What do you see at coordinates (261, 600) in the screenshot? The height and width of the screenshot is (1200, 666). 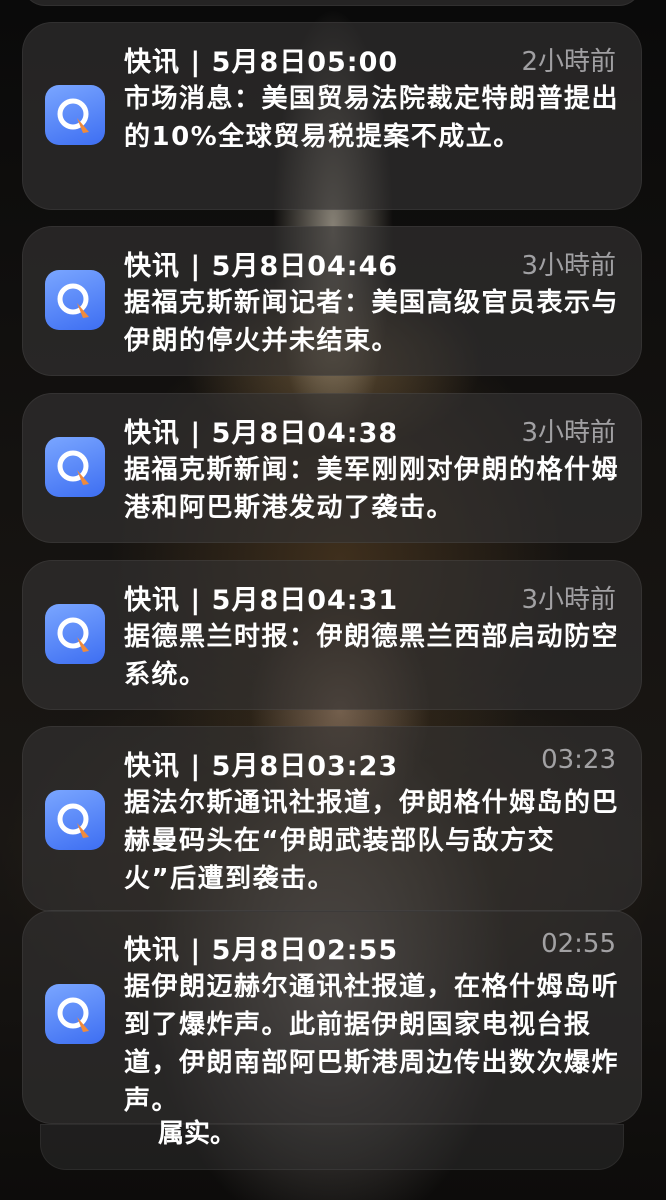 I see `notification-title: 快讯 | 5月8日04:31` at bounding box center [261, 600].